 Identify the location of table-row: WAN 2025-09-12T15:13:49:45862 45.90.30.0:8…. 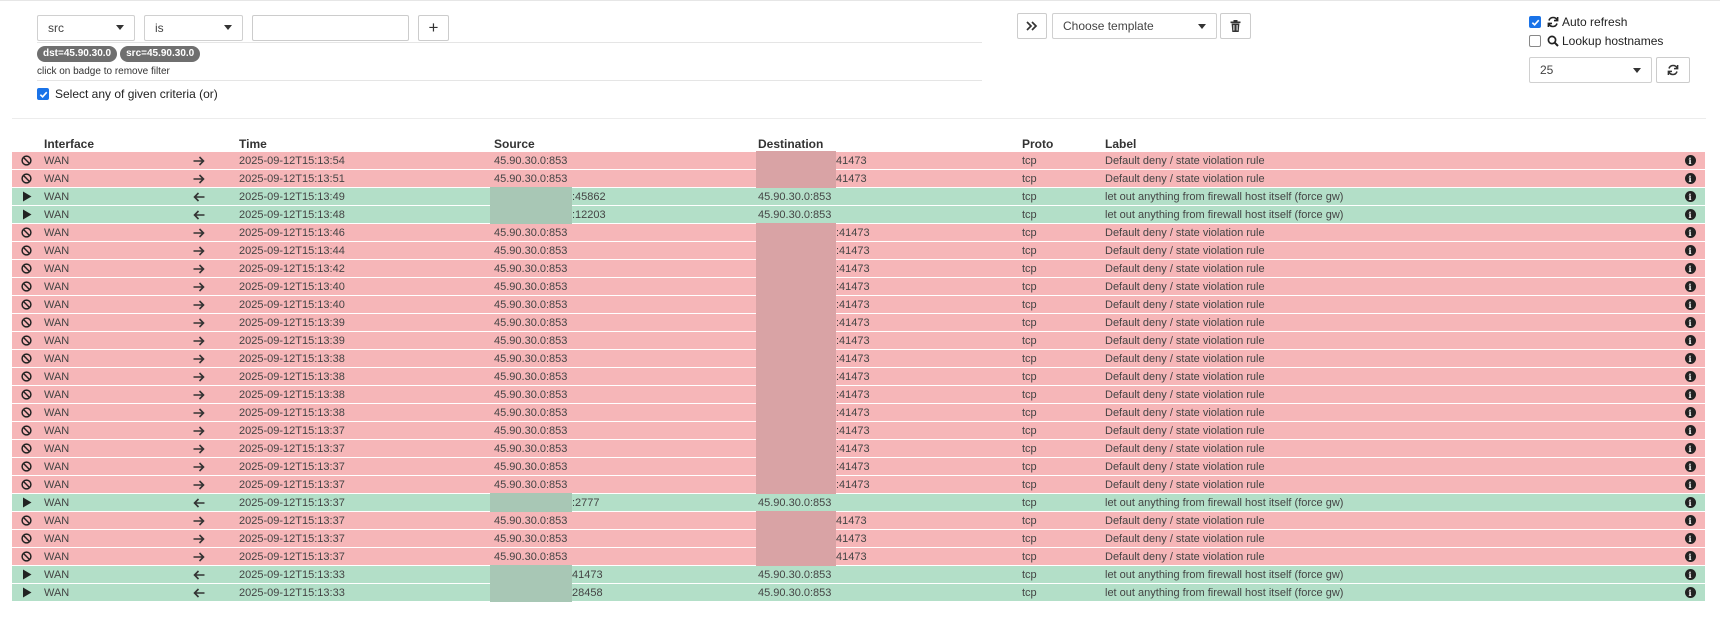
(858, 196).